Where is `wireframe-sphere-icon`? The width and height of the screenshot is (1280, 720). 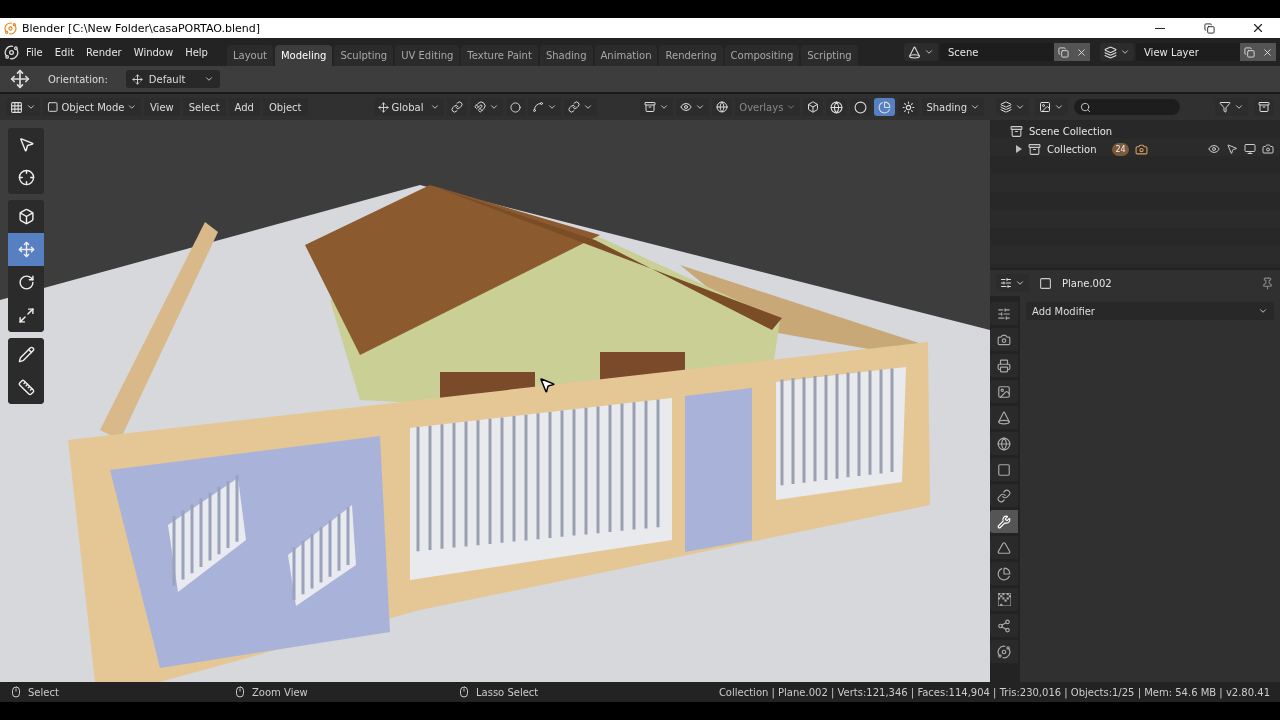 wireframe-sphere-icon is located at coordinates (837, 107).